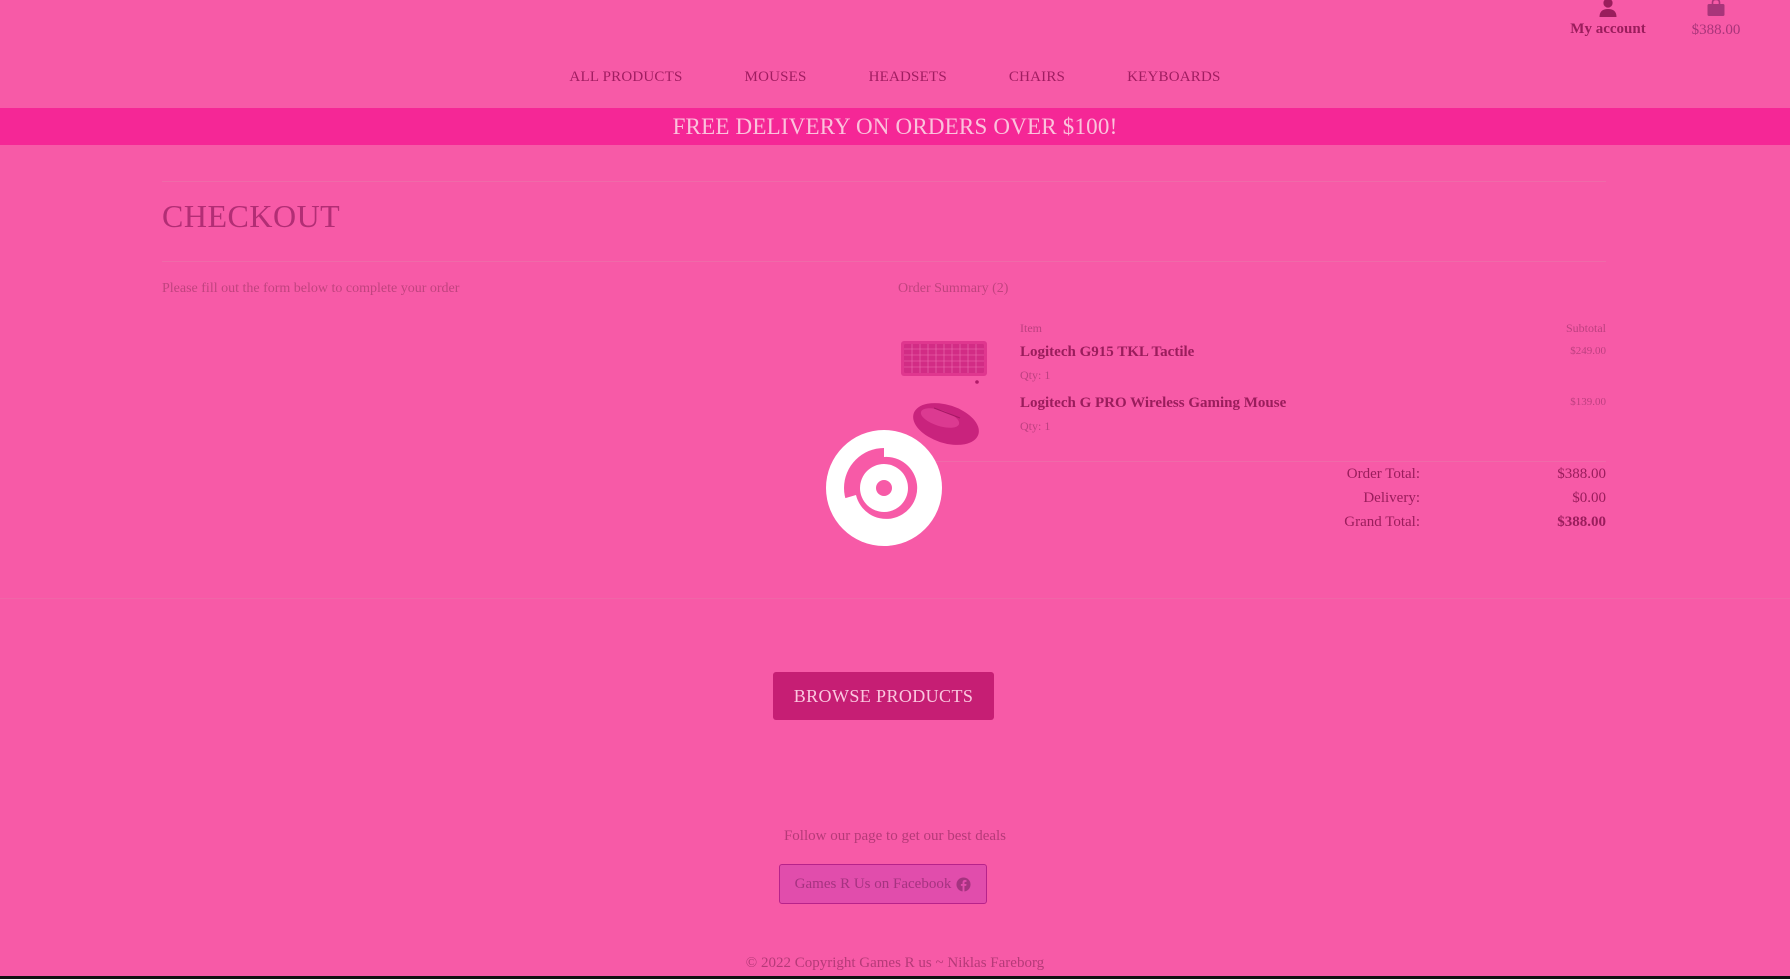 The width and height of the screenshot is (1790, 979). Describe the element at coordinates (963, 884) in the screenshot. I see `facebook-icon` at that location.